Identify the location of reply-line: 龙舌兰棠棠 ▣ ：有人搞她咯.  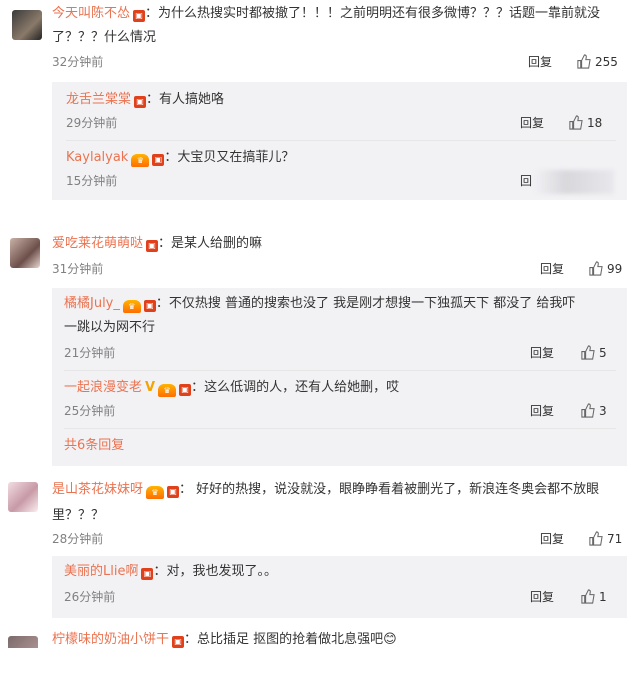
(145, 100).